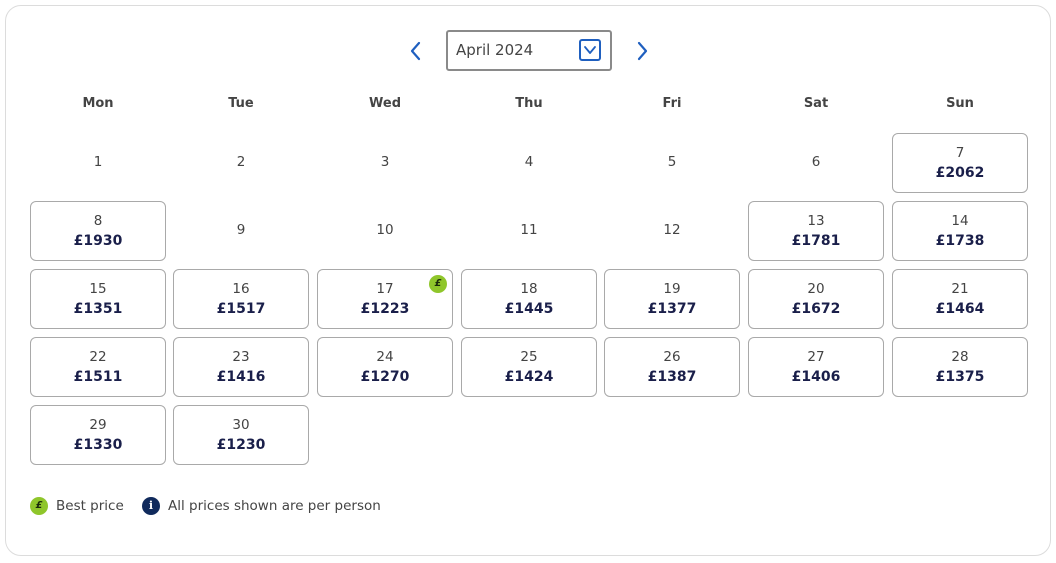 Image resolution: width=1056 pixels, height=563 pixels. Describe the element at coordinates (960, 367) in the screenshot. I see `calendar-day-28: 28 £1375` at that location.